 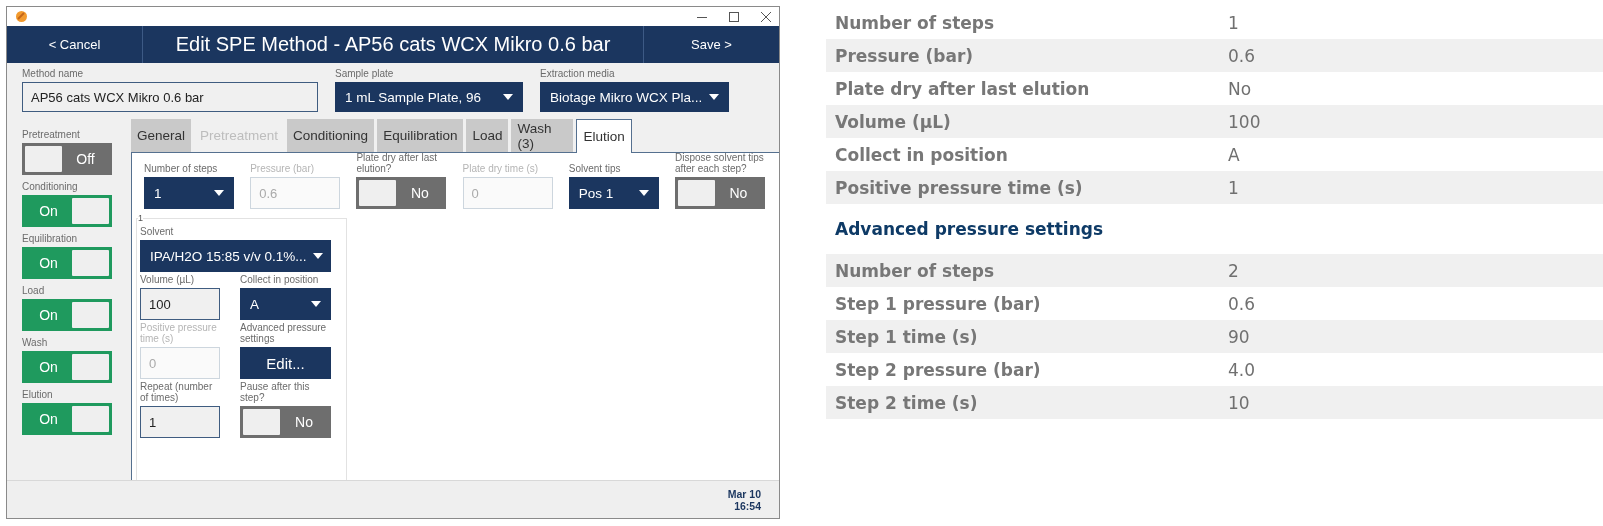 I want to click on setting-label: Step 2 time (s), so click(x=906, y=402).